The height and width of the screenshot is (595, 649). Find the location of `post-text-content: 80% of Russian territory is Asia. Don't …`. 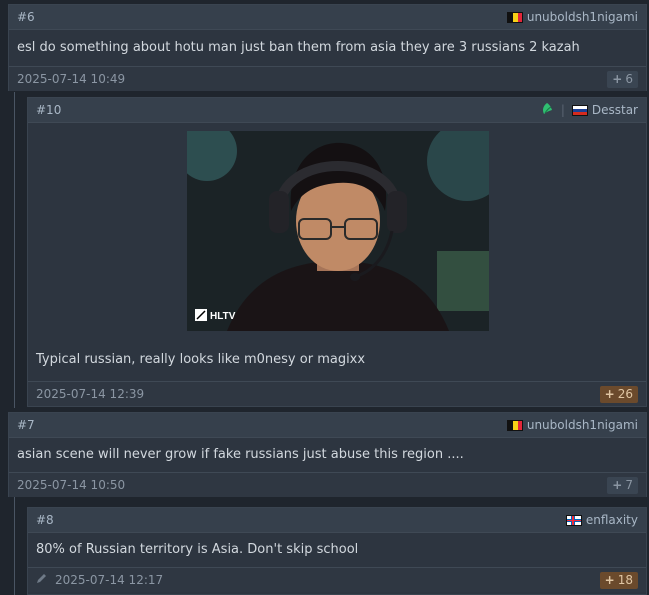

post-text-content: 80% of Russian territory is Asia. Don't … is located at coordinates (197, 549).